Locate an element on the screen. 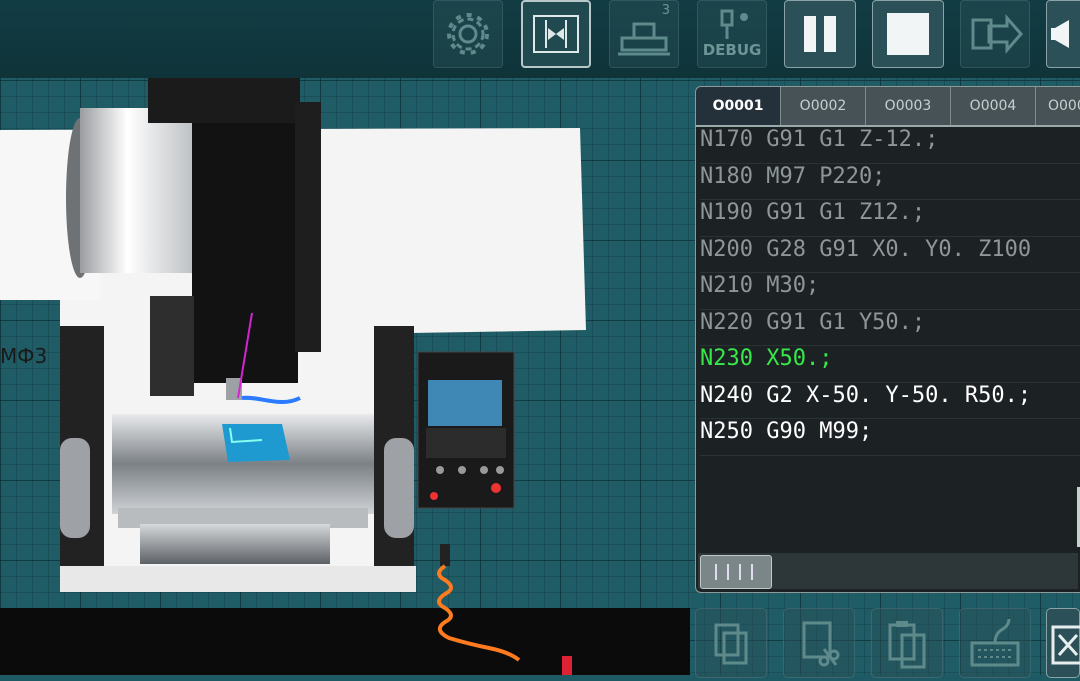 This screenshot has height=681, width=1080. horizontal-scrollbar is located at coordinates (888, 571).